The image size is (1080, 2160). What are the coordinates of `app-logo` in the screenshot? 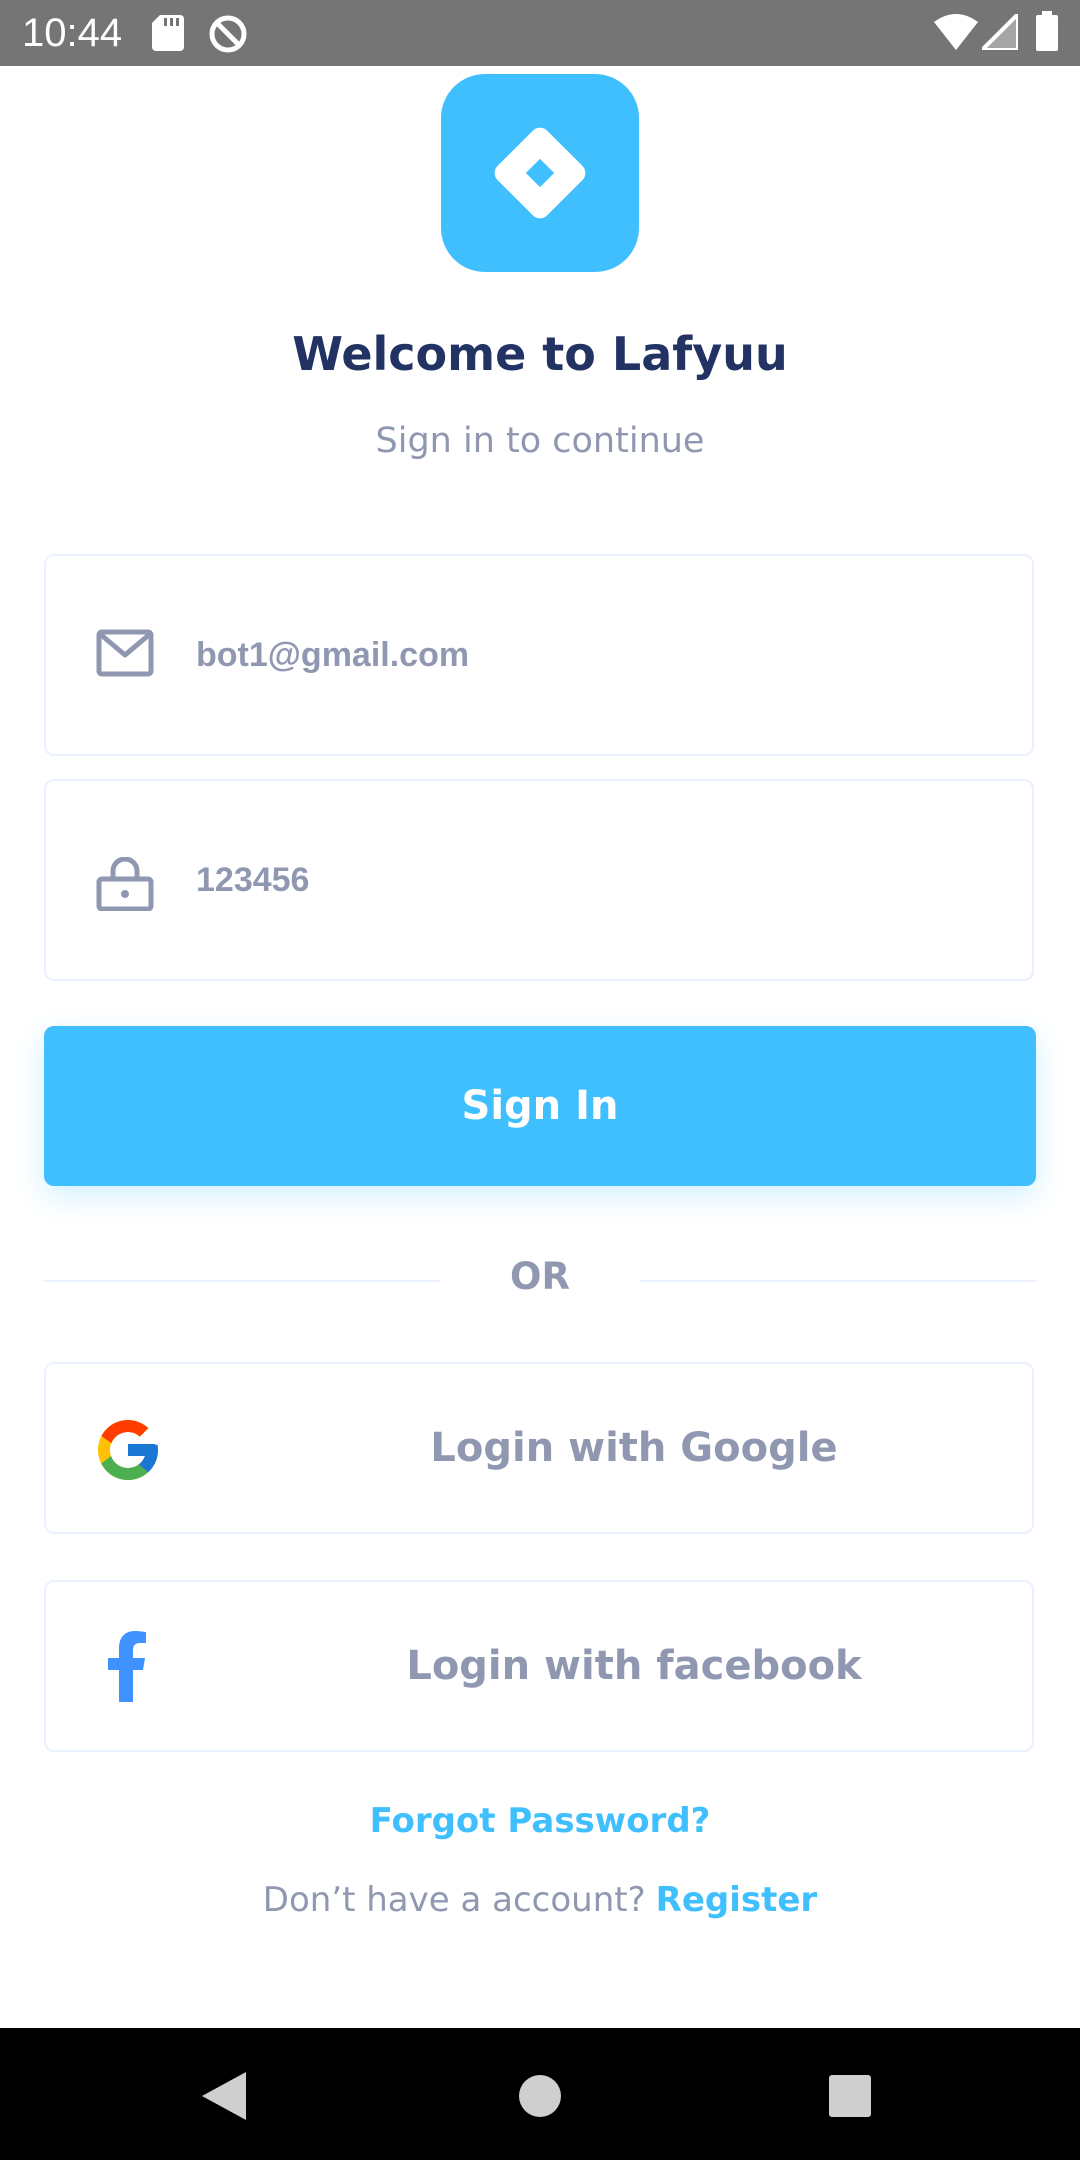 It's located at (540, 173).